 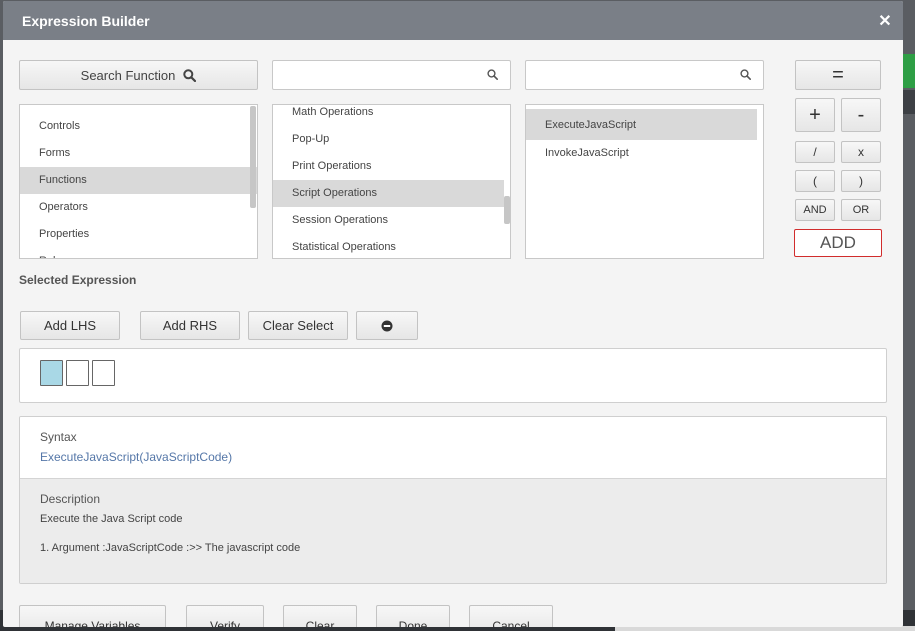 I want to click on plus-button: +, so click(x=815, y=115).